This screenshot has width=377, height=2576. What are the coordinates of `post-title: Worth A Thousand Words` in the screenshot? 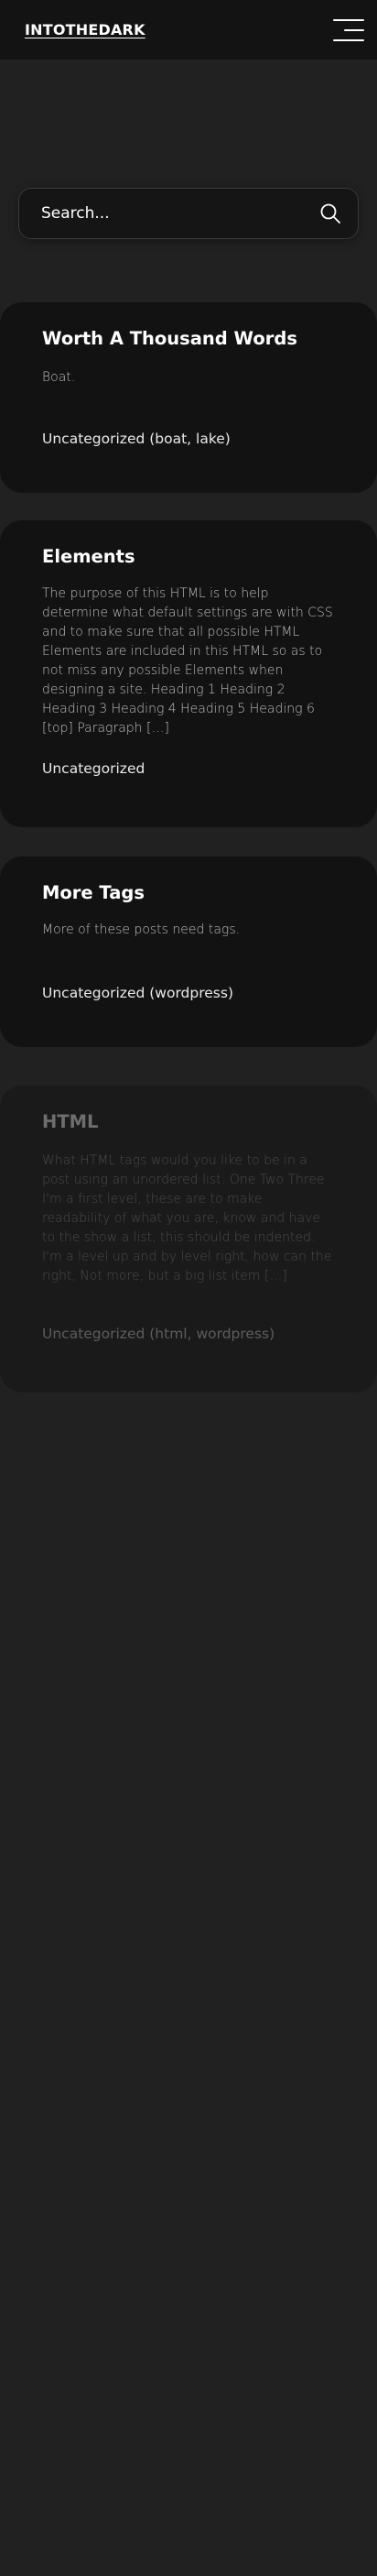 It's located at (169, 338).